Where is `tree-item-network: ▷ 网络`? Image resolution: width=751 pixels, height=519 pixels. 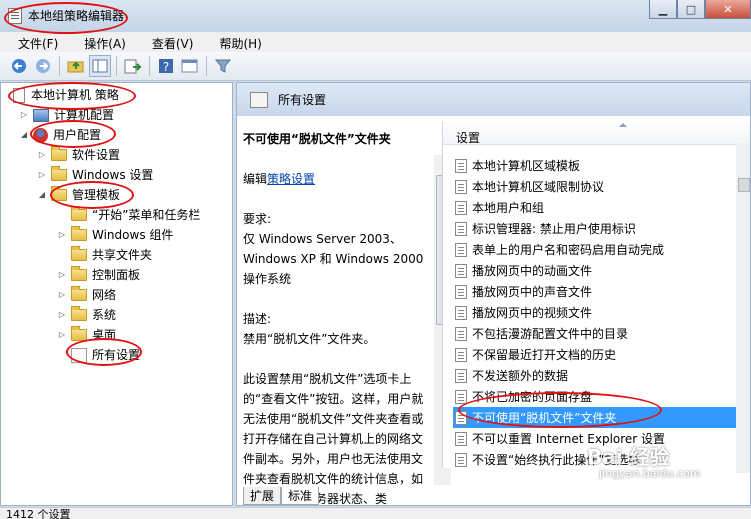
tree-item-network: ▷ 网络 is located at coordinates (86, 295).